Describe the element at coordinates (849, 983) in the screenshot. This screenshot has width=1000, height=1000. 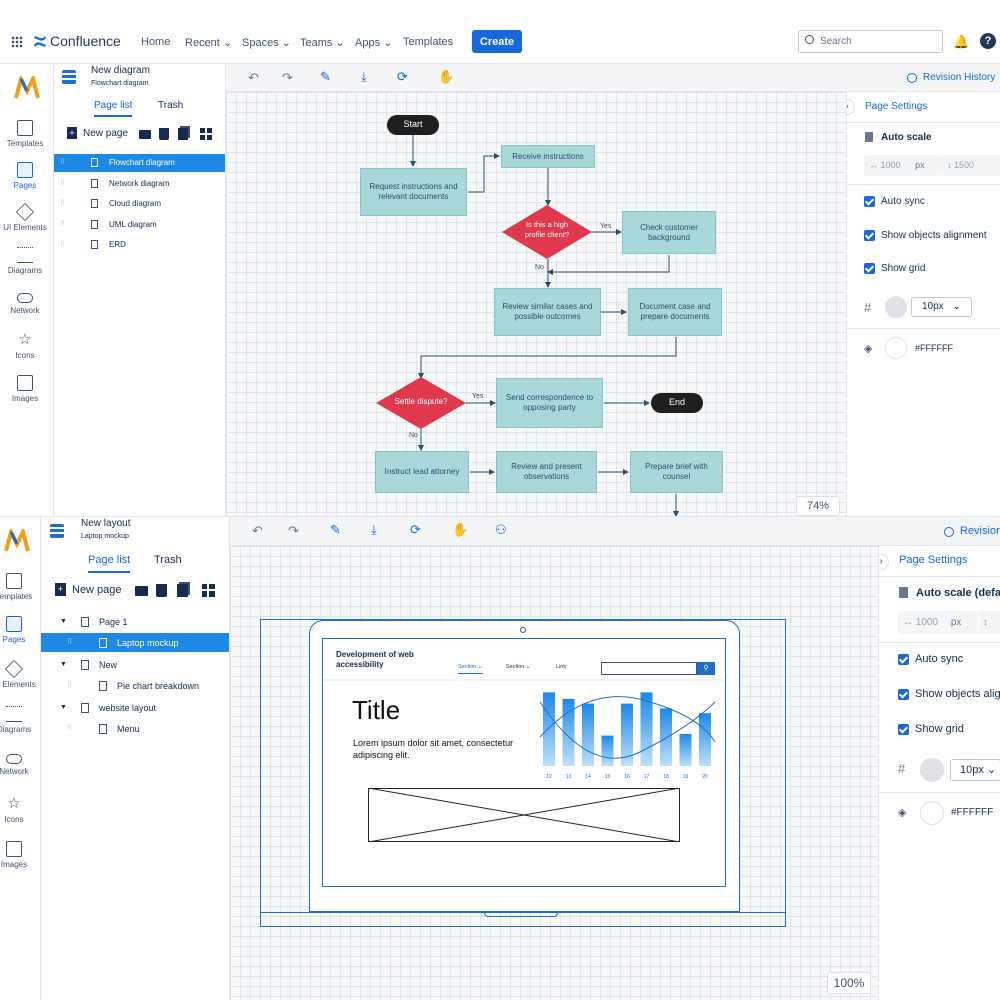
I see `zoom-indicator: 100%` at that location.